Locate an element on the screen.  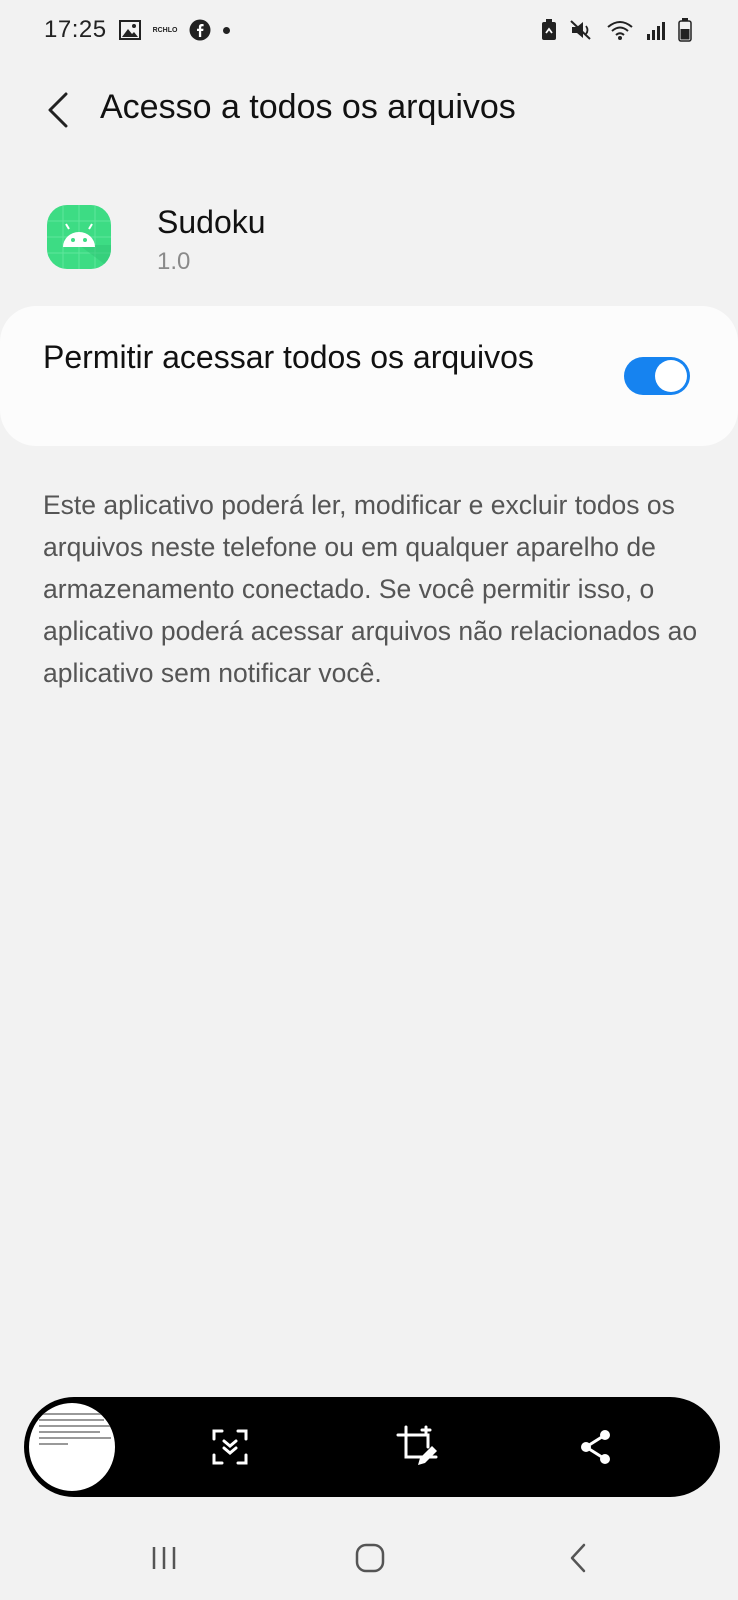
crop-edit-icon is located at coordinates (417, 1445).